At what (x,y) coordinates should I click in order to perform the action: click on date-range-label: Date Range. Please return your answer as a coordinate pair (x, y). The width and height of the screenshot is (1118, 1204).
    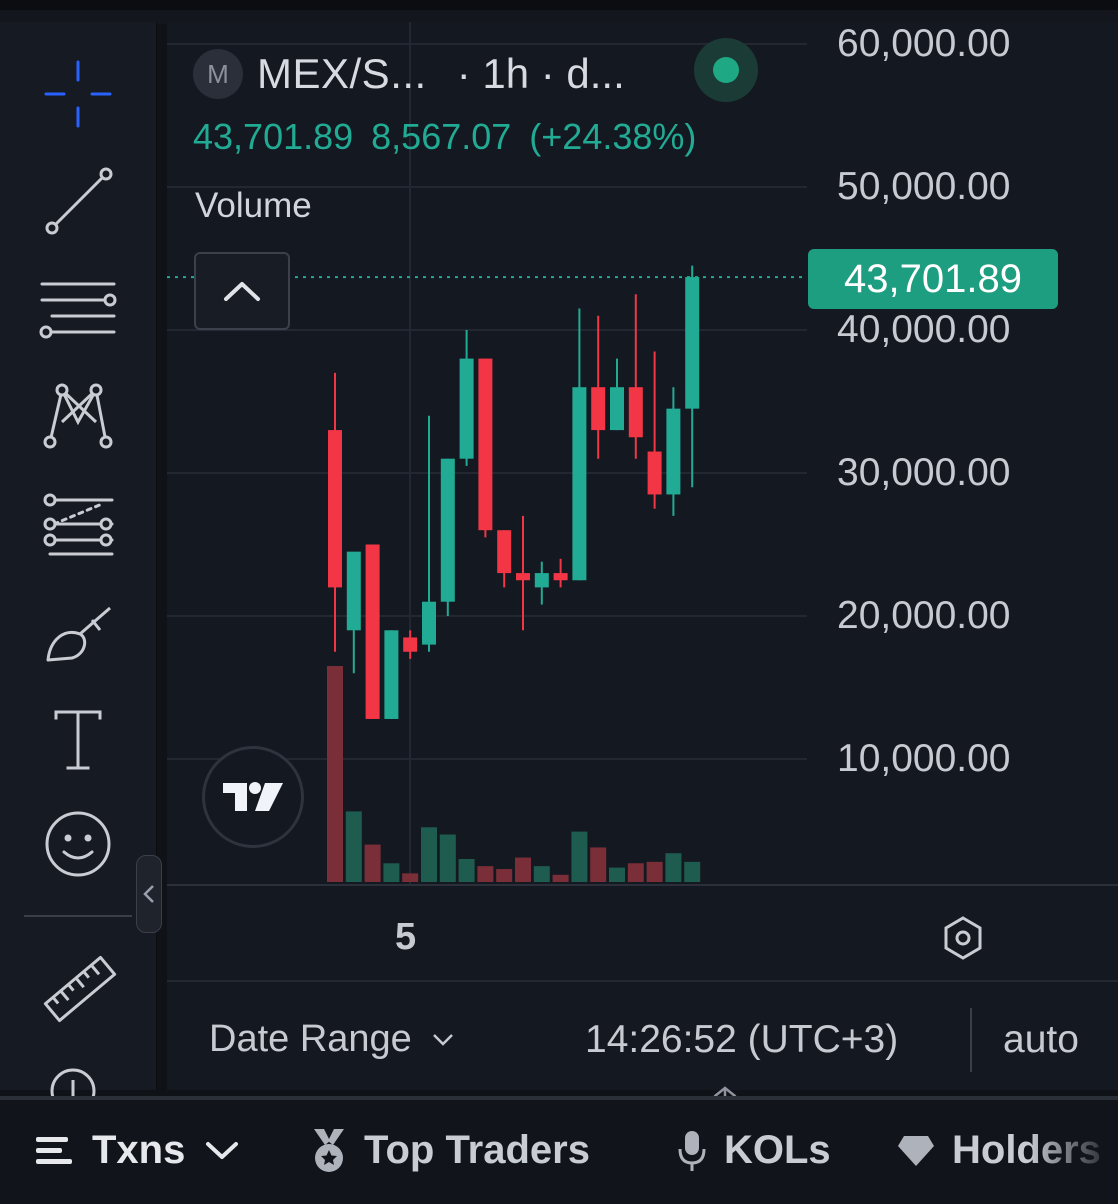
    Looking at the image, I should click on (310, 1039).